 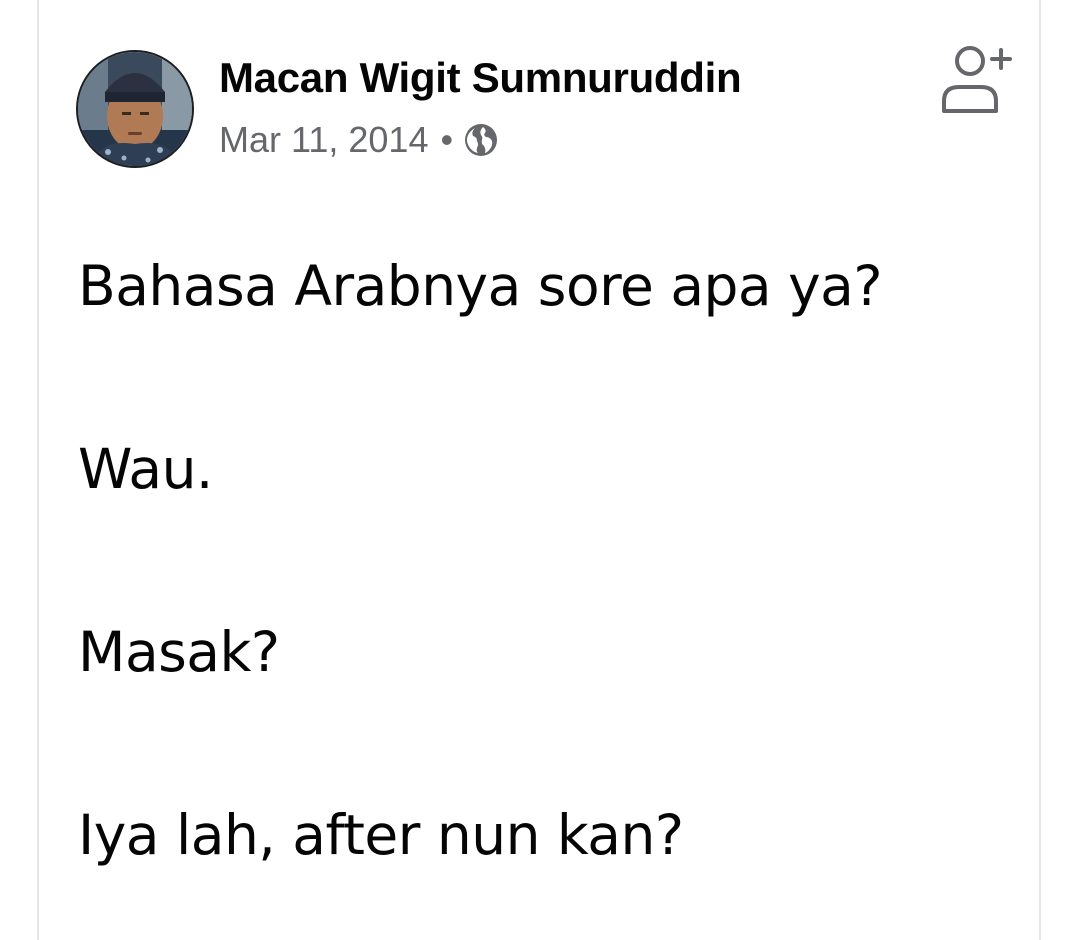 I want to click on post-meta: Mar 11, 2014 •, so click(x=359, y=140).